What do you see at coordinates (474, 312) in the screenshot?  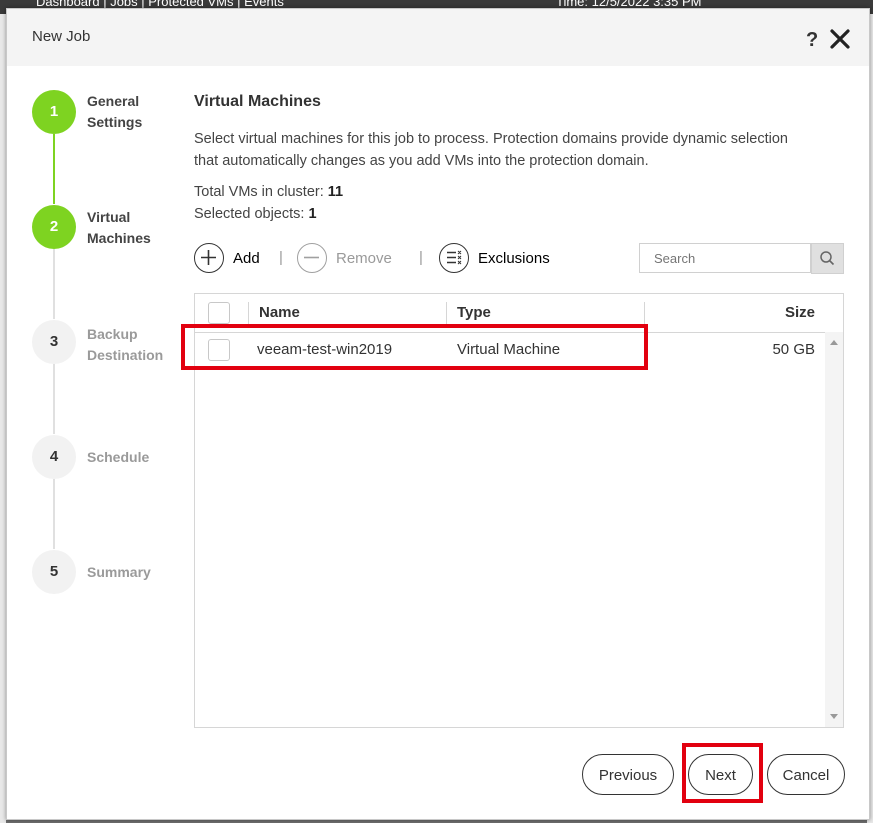 I see `column-header-type: Type` at bounding box center [474, 312].